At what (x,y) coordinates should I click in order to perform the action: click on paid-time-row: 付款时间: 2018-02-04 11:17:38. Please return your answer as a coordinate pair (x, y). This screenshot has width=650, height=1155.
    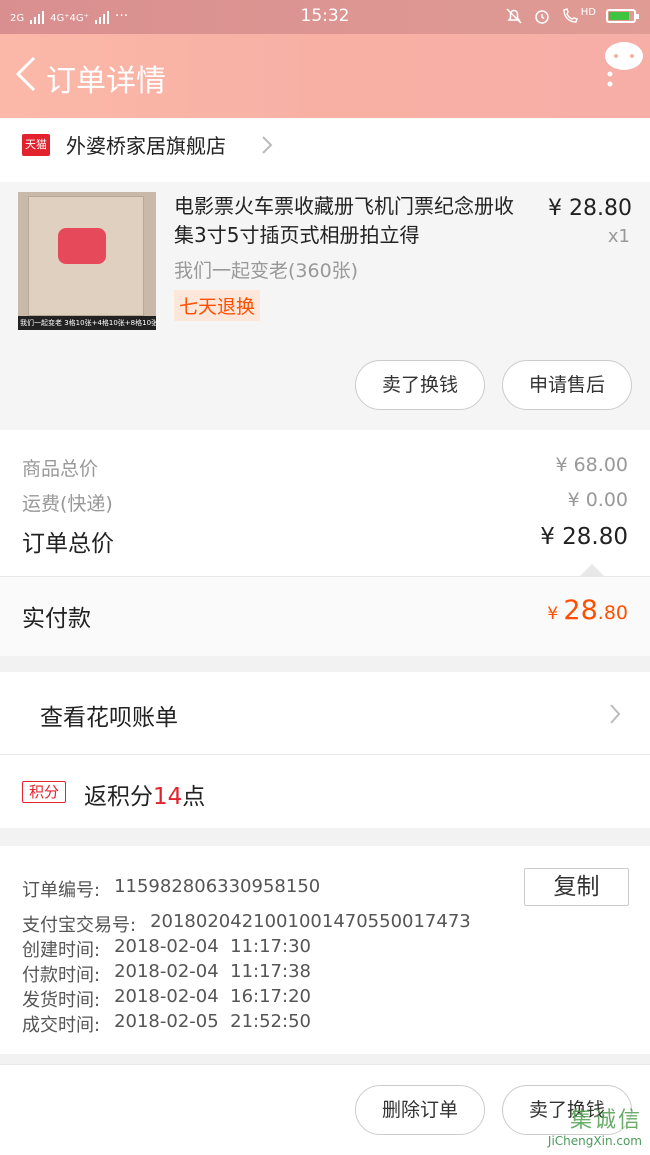
    Looking at the image, I should click on (166, 974).